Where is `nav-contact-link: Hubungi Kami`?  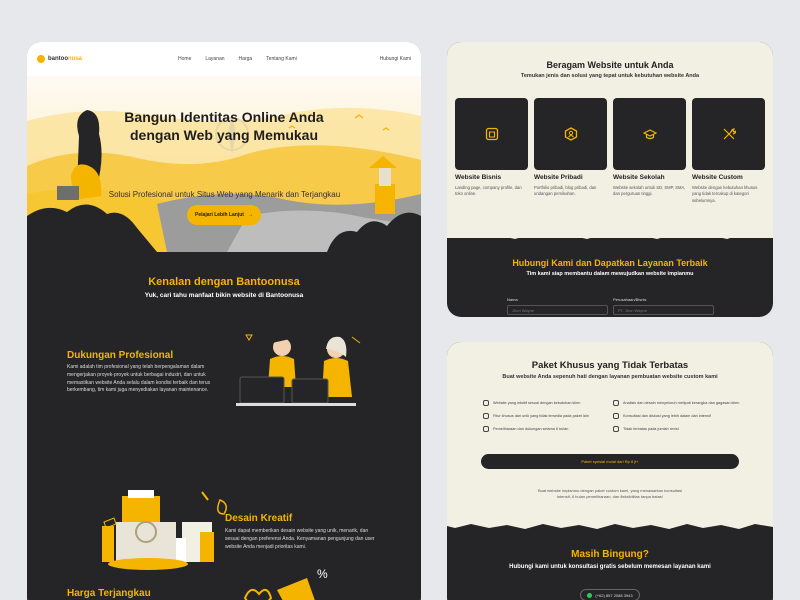 nav-contact-link: Hubungi Kami is located at coordinates (395, 59).